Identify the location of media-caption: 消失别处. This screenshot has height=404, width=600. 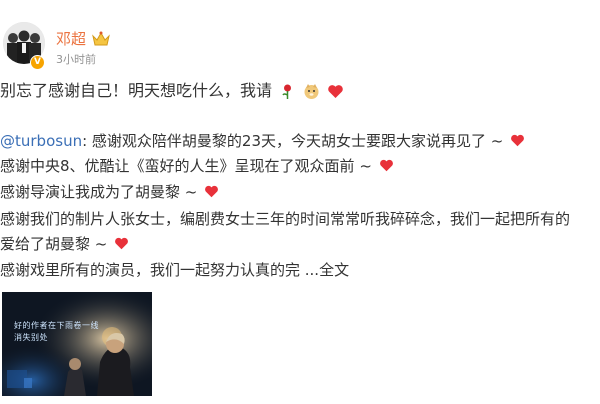
(31, 337).